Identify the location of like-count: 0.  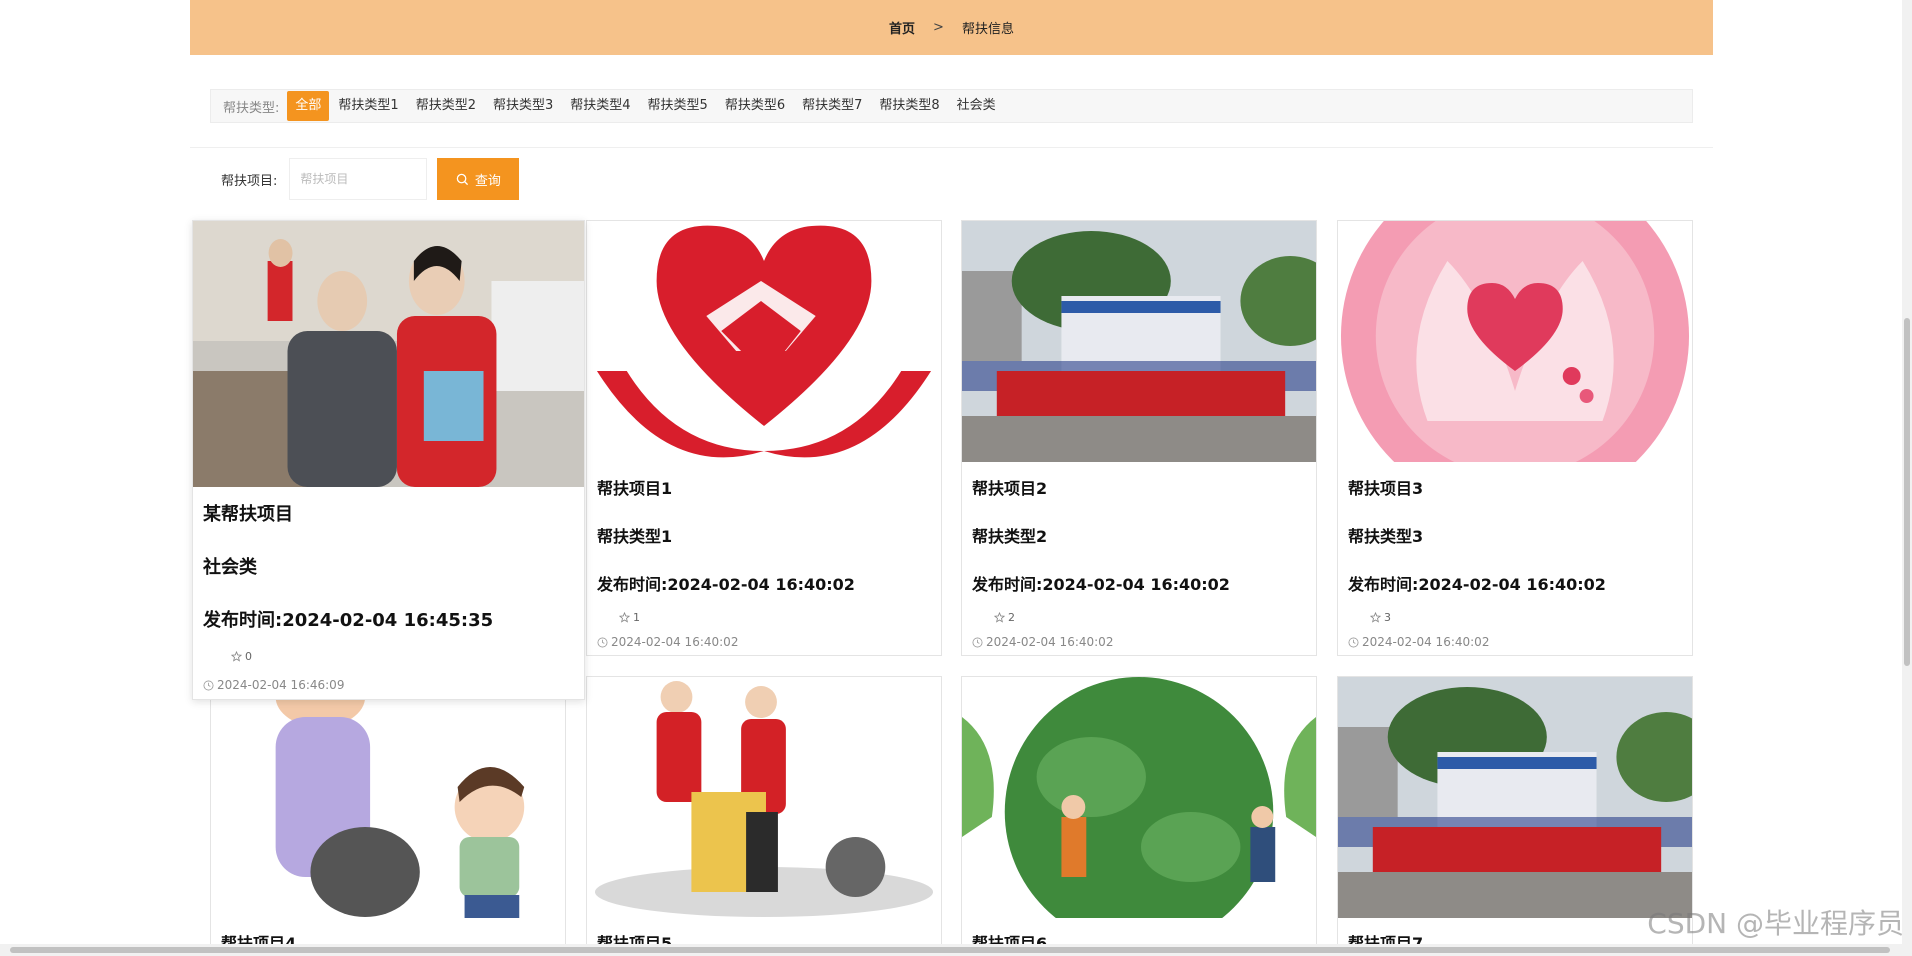
(241, 656).